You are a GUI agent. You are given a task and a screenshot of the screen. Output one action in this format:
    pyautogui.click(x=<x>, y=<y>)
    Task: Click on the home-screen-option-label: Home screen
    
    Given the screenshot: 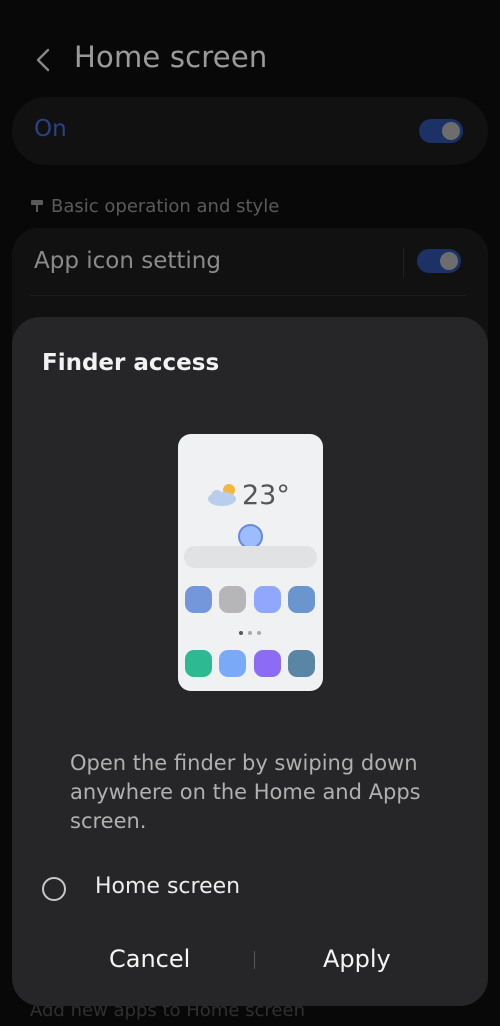 What is the action you would take?
    pyautogui.click(x=167, y=886)
    